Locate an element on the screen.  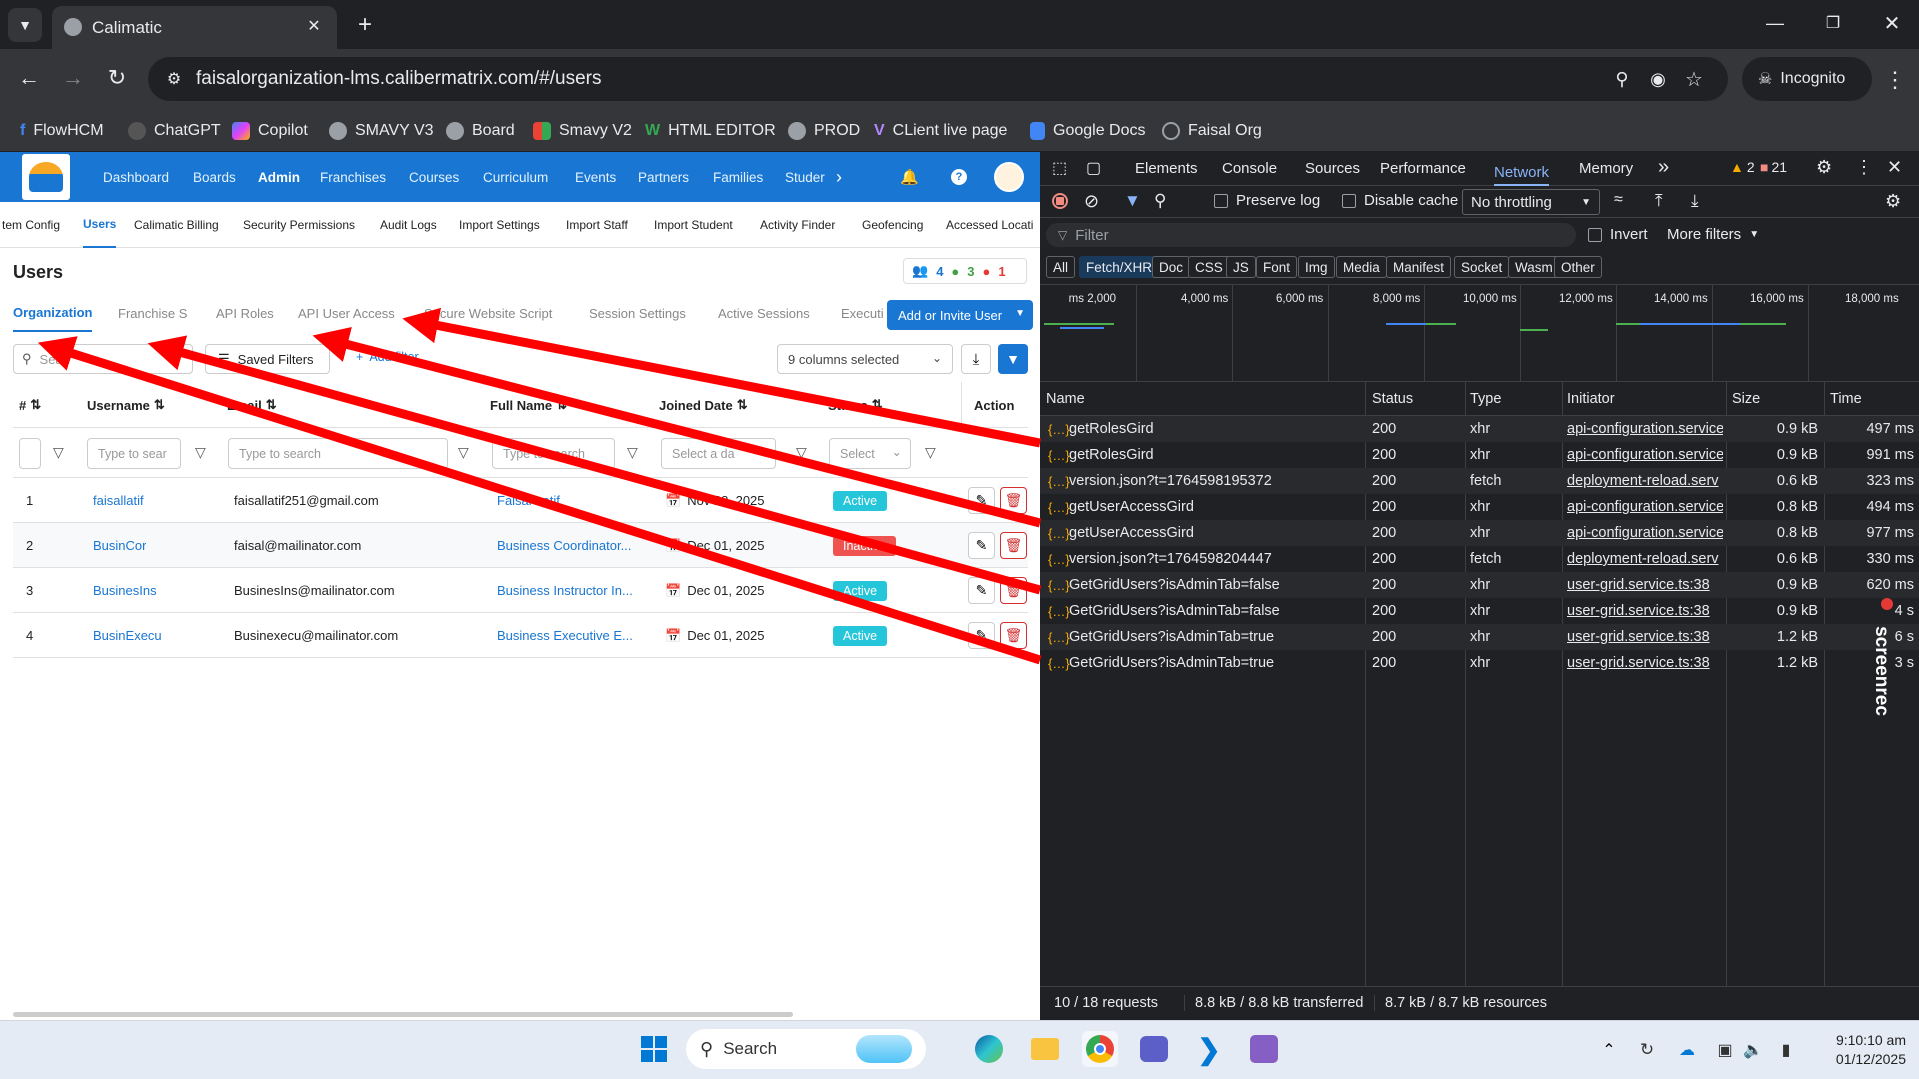
zoom-icon: ⚲ is located at coordinates (1622, 79).